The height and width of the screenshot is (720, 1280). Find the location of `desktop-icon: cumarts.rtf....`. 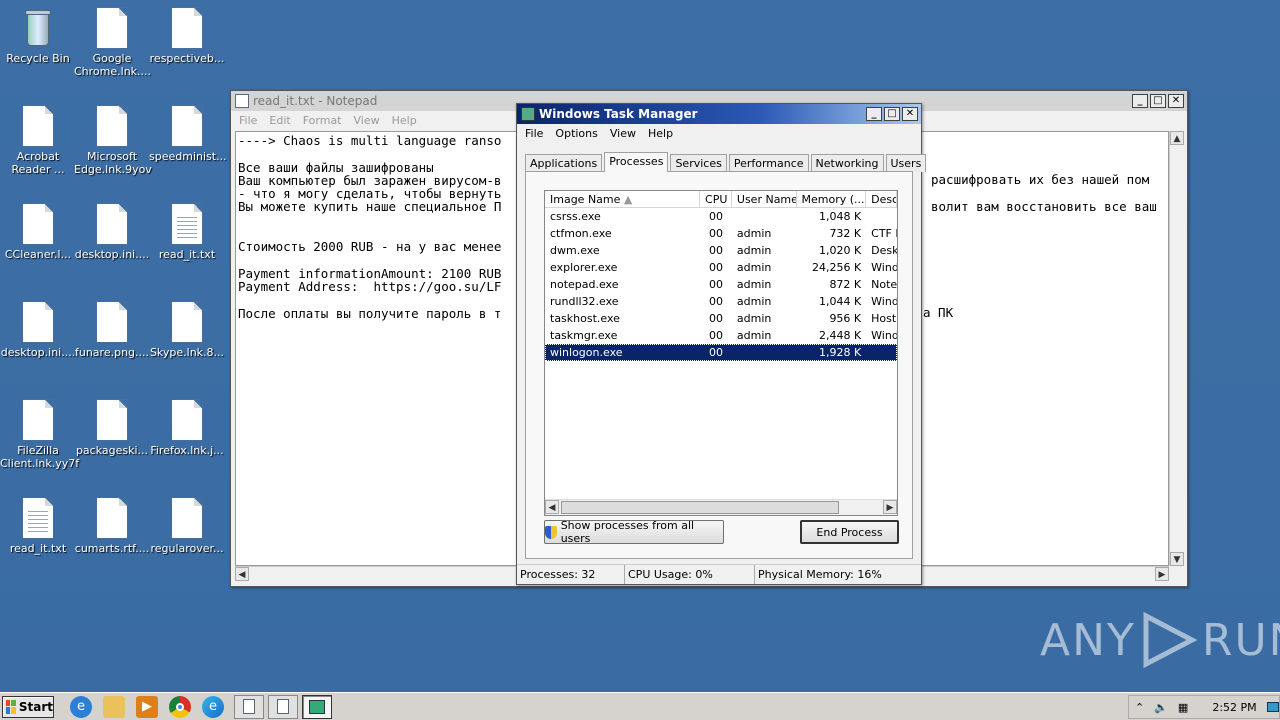

desktop-icon: cumarts.rtf.... is located at coordinates (112, 526).